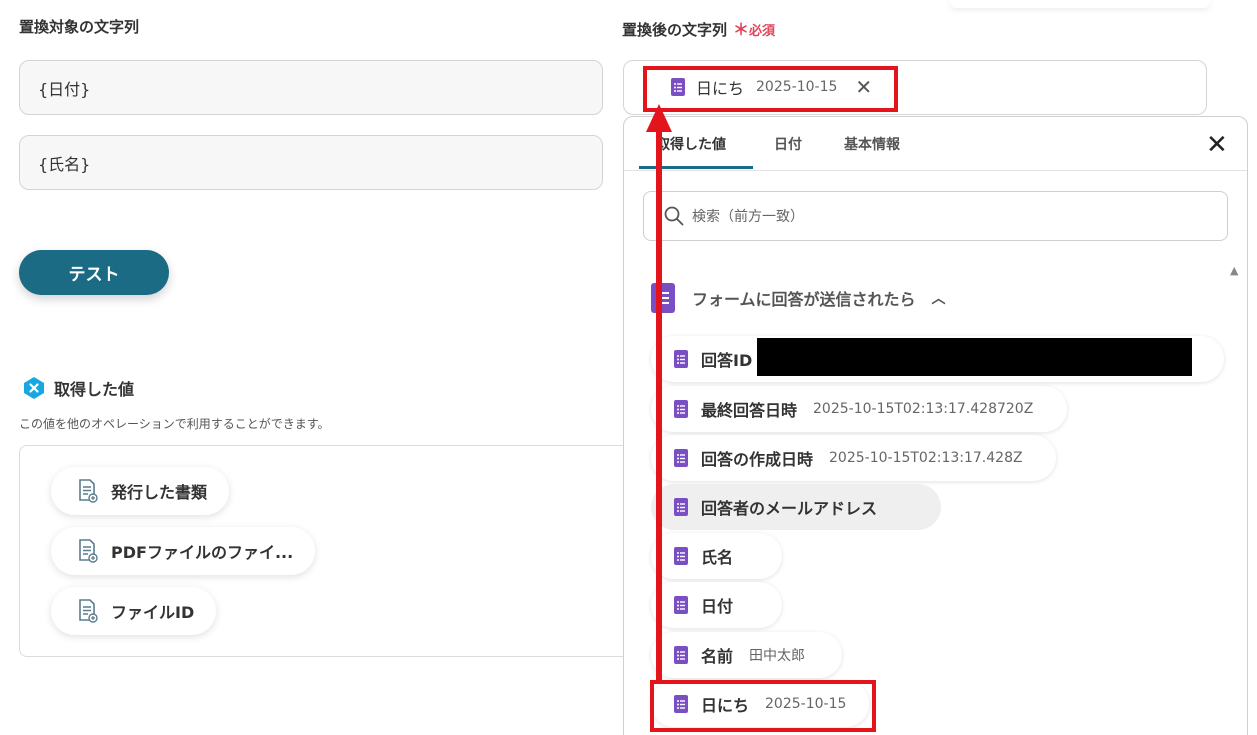  What do you see at coordinates (770, 89) in the screenshot?
I see `annotation-box-chip` at bounding box center [770, 89].